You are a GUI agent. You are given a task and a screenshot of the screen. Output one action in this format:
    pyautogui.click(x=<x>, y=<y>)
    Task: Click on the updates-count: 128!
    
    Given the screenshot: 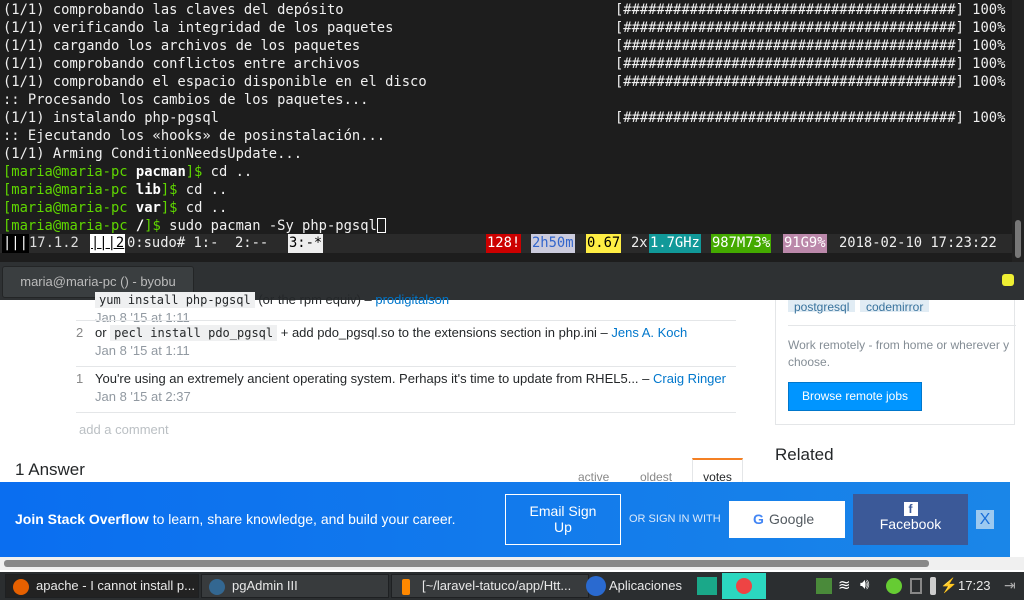 What is the action you would take?
    pyautogui.click(x=504, y=243)
    